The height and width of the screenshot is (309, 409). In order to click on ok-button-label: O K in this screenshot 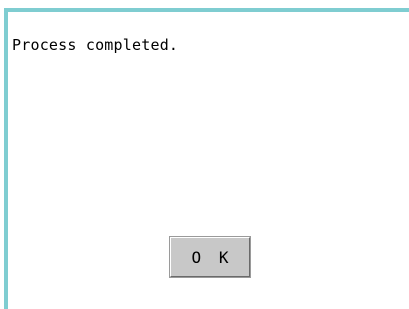, I will do `click(212, 257)`.